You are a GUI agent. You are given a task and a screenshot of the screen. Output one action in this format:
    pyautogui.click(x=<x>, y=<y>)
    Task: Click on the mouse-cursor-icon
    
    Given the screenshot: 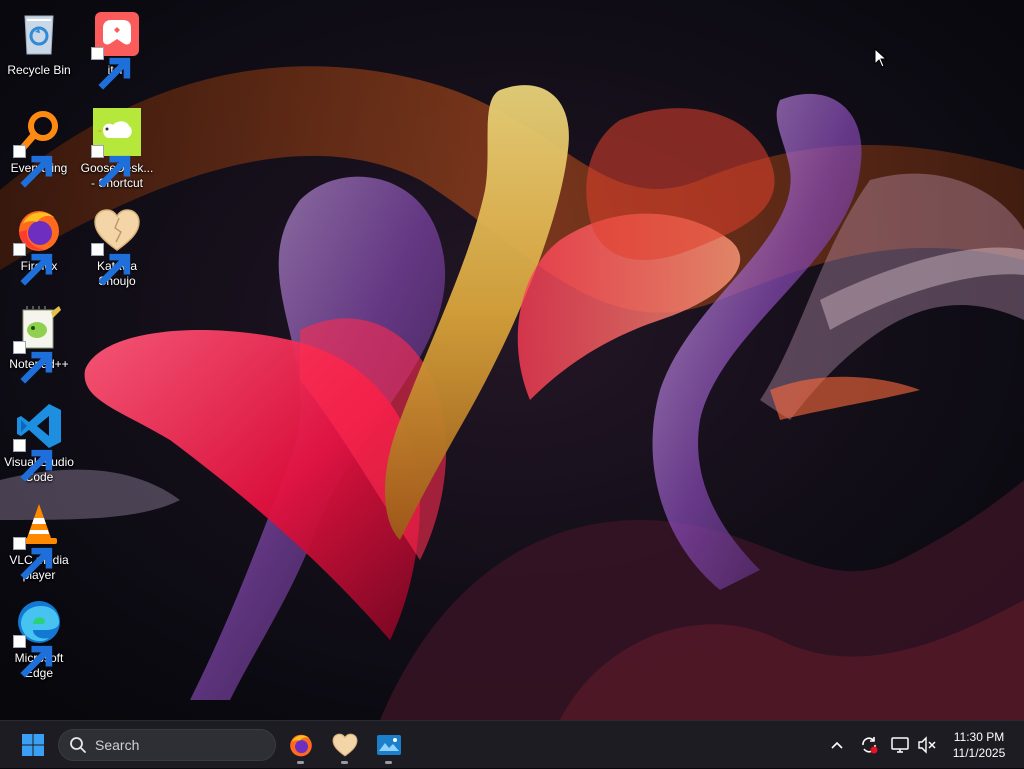 What is the action you would take?
    pyautogui.click(x=881, y=58)
    